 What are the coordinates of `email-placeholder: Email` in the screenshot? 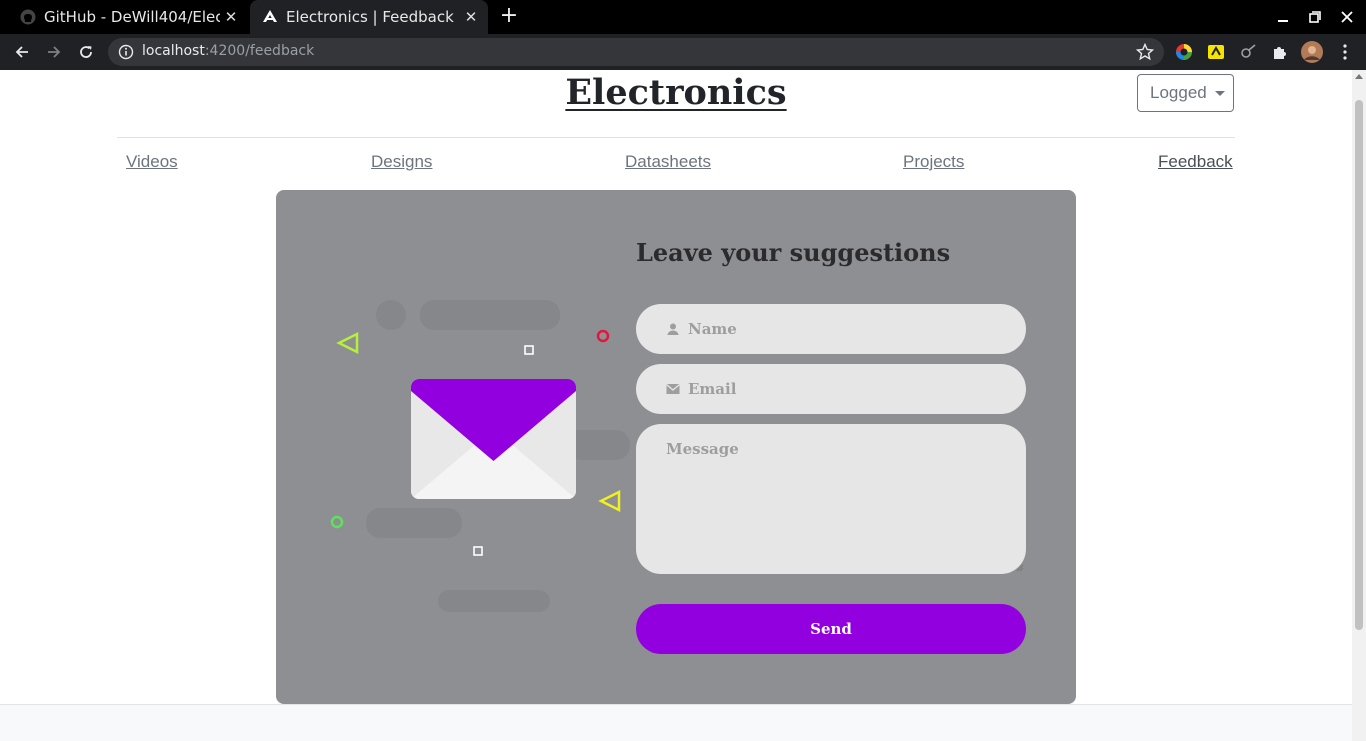 It's located at (712, 389).